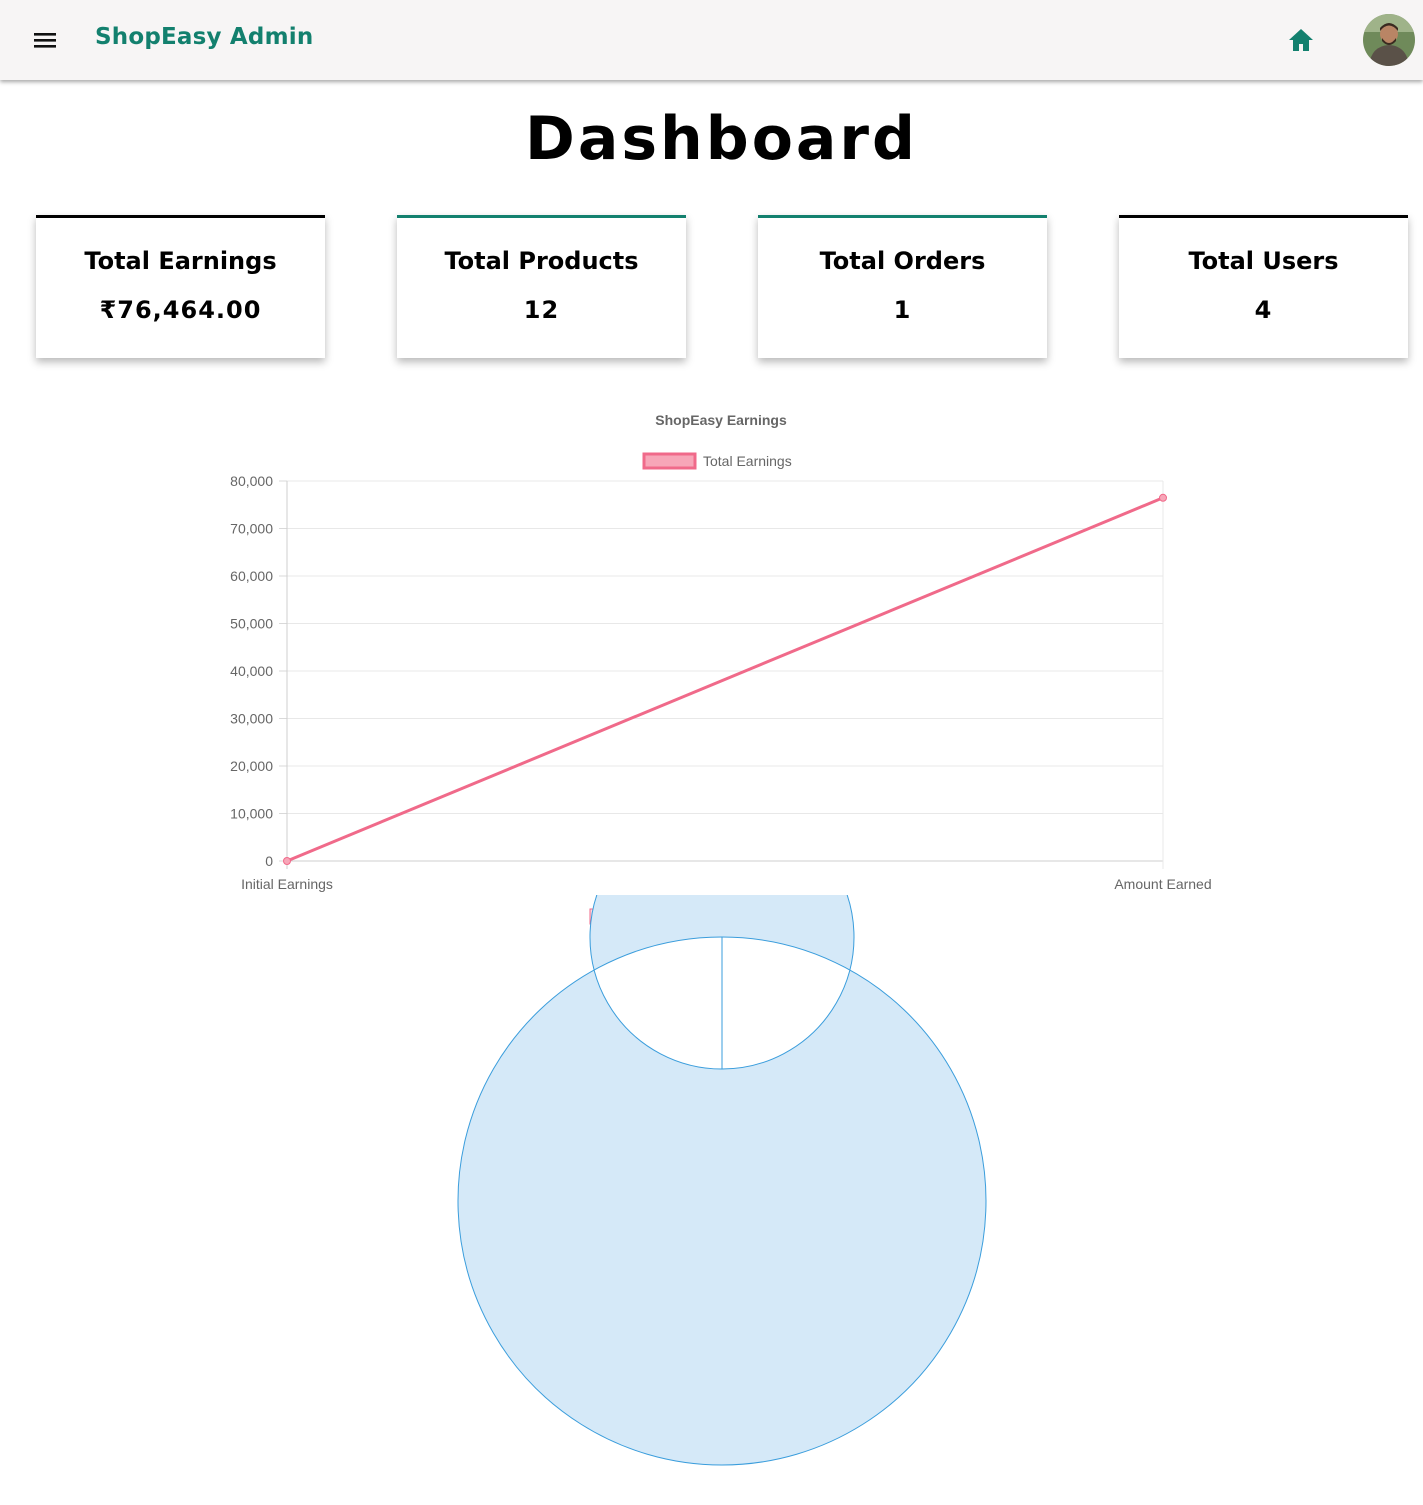 The image size is (1423, 1505). I want to click on card-title: Total Products, so click(541, 261).